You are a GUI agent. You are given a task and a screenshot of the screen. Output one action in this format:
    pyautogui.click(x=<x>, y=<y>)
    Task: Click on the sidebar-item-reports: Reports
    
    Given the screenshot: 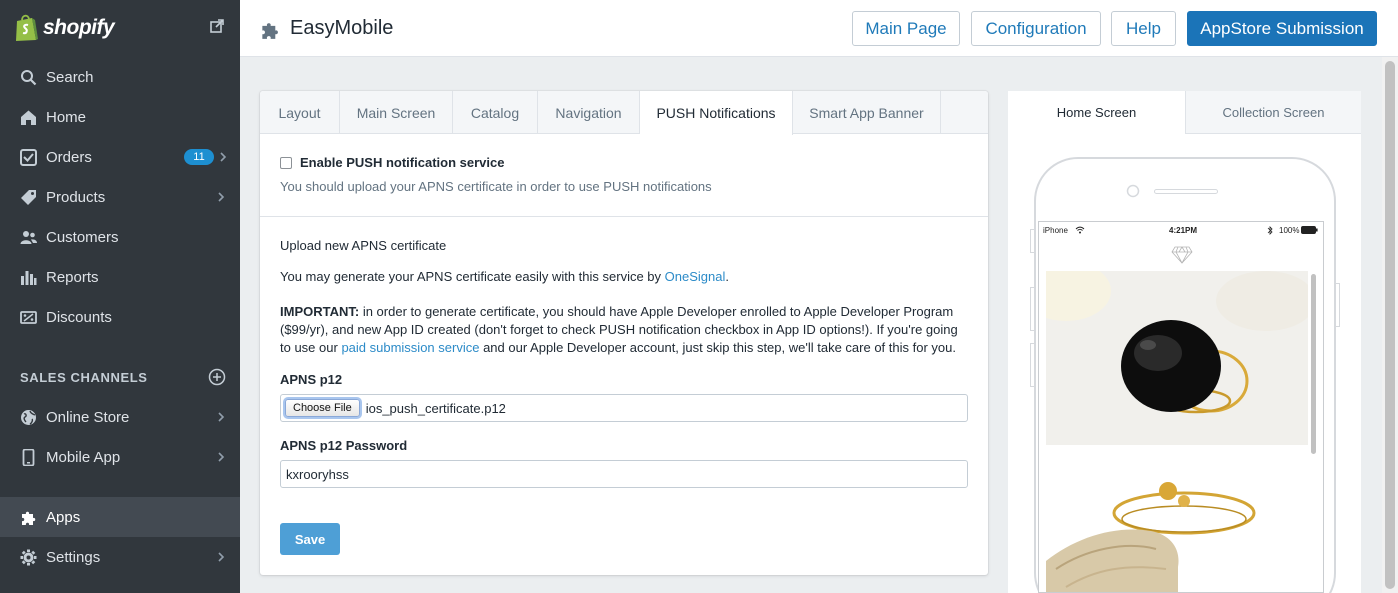 What is the action you would take?
    pyautogui.click(x=120, y=277)
    